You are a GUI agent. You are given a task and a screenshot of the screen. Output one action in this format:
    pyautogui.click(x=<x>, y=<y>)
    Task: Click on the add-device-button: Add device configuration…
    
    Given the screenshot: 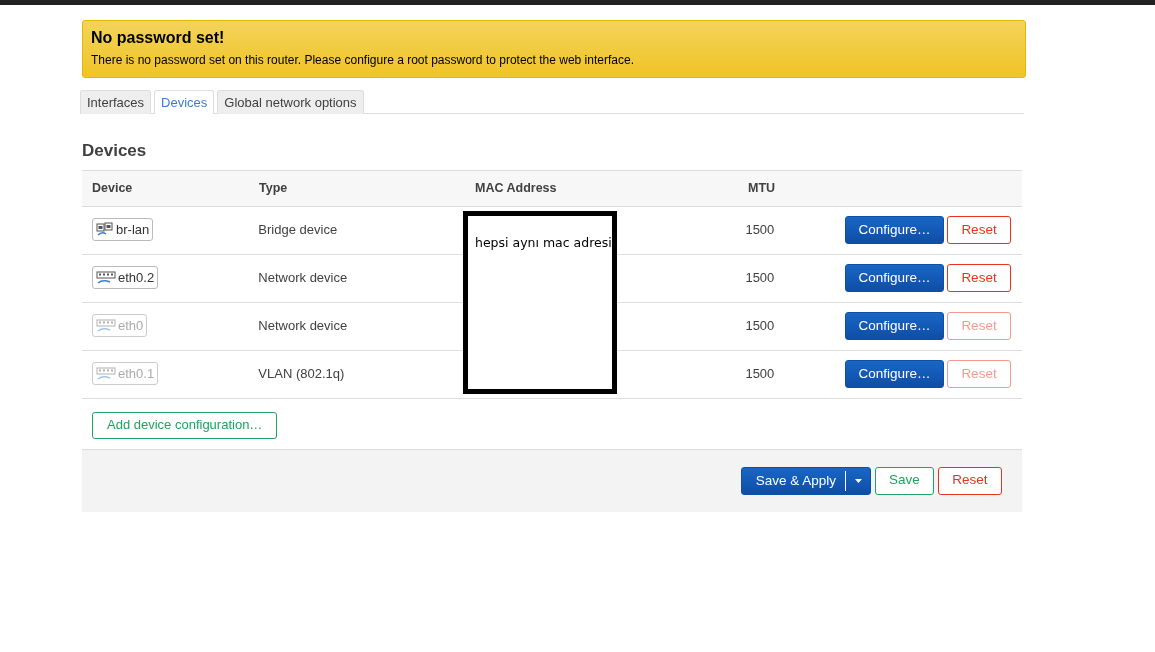 What is the action you would take?
    pyautogui.click(x=185, y=425)
    